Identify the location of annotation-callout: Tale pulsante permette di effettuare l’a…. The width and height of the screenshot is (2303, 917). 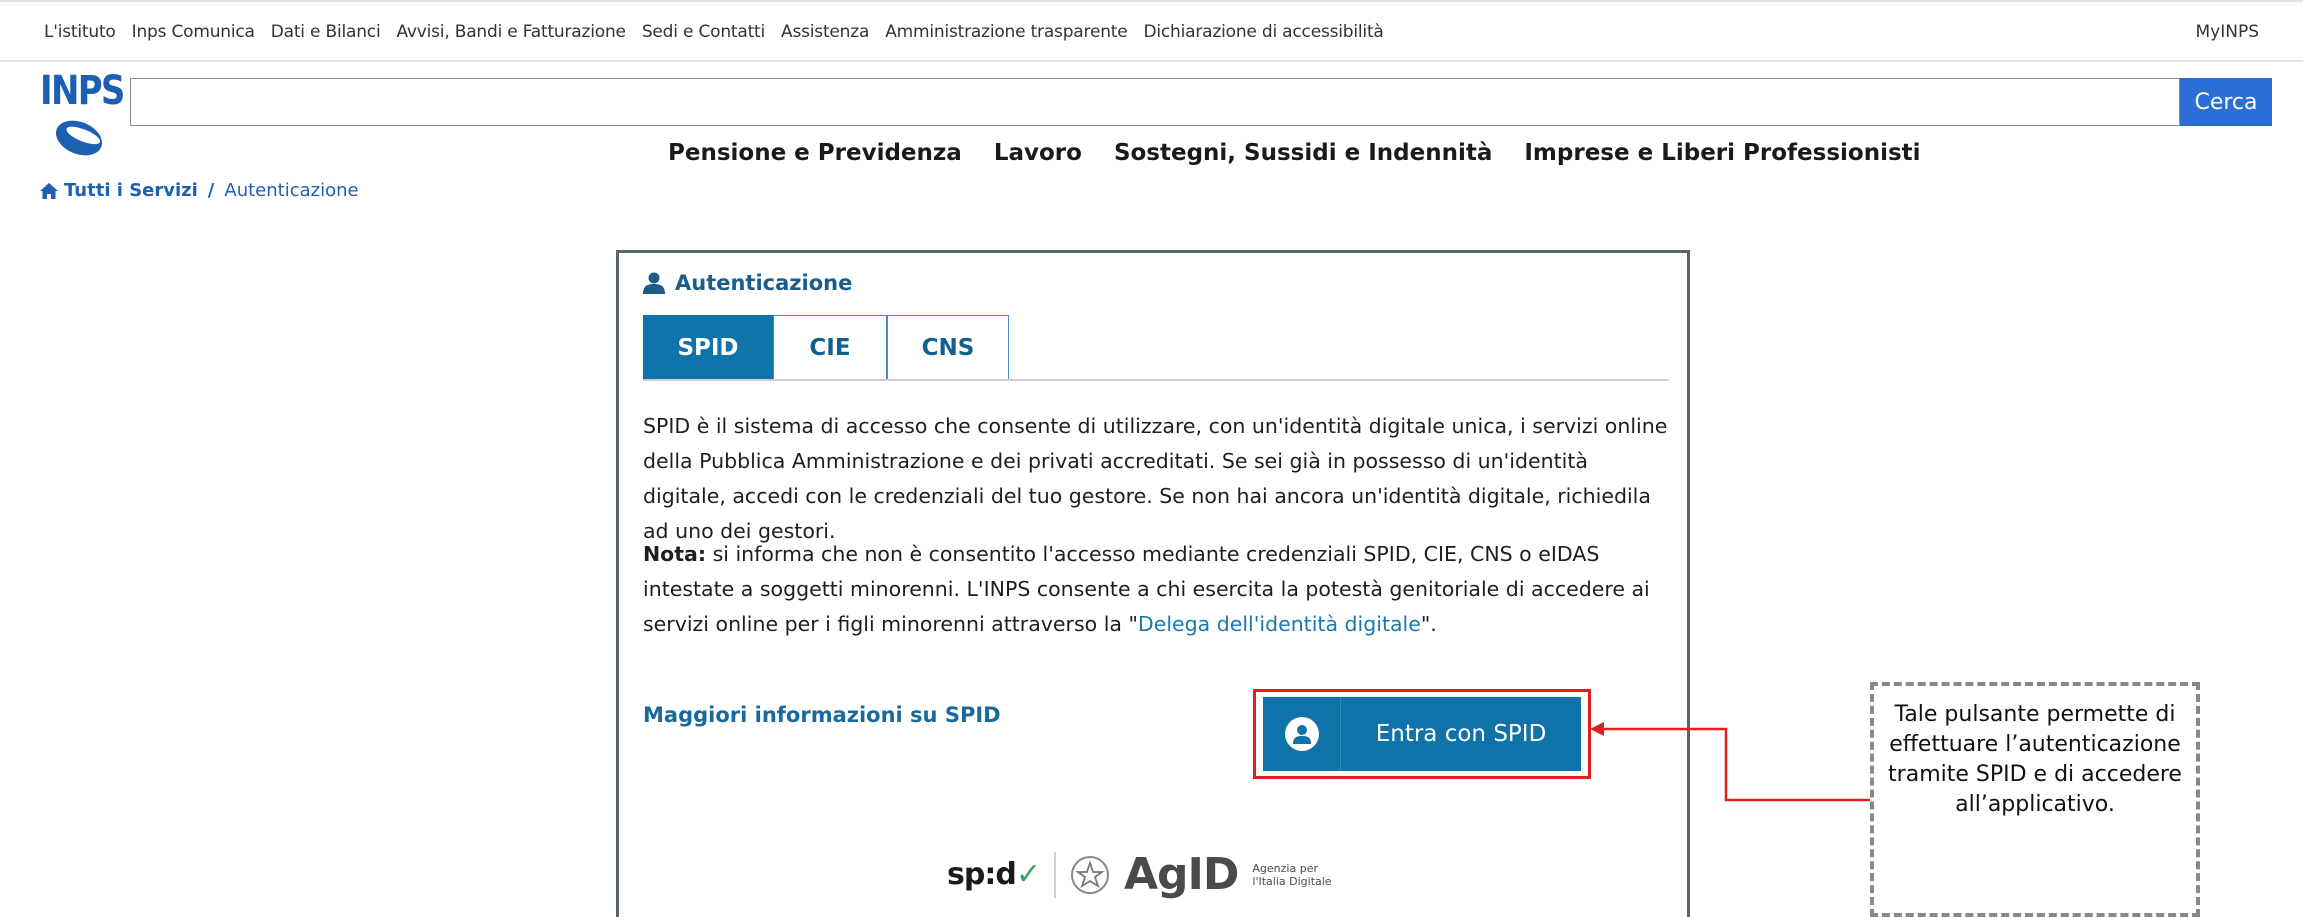
(2035, 799).